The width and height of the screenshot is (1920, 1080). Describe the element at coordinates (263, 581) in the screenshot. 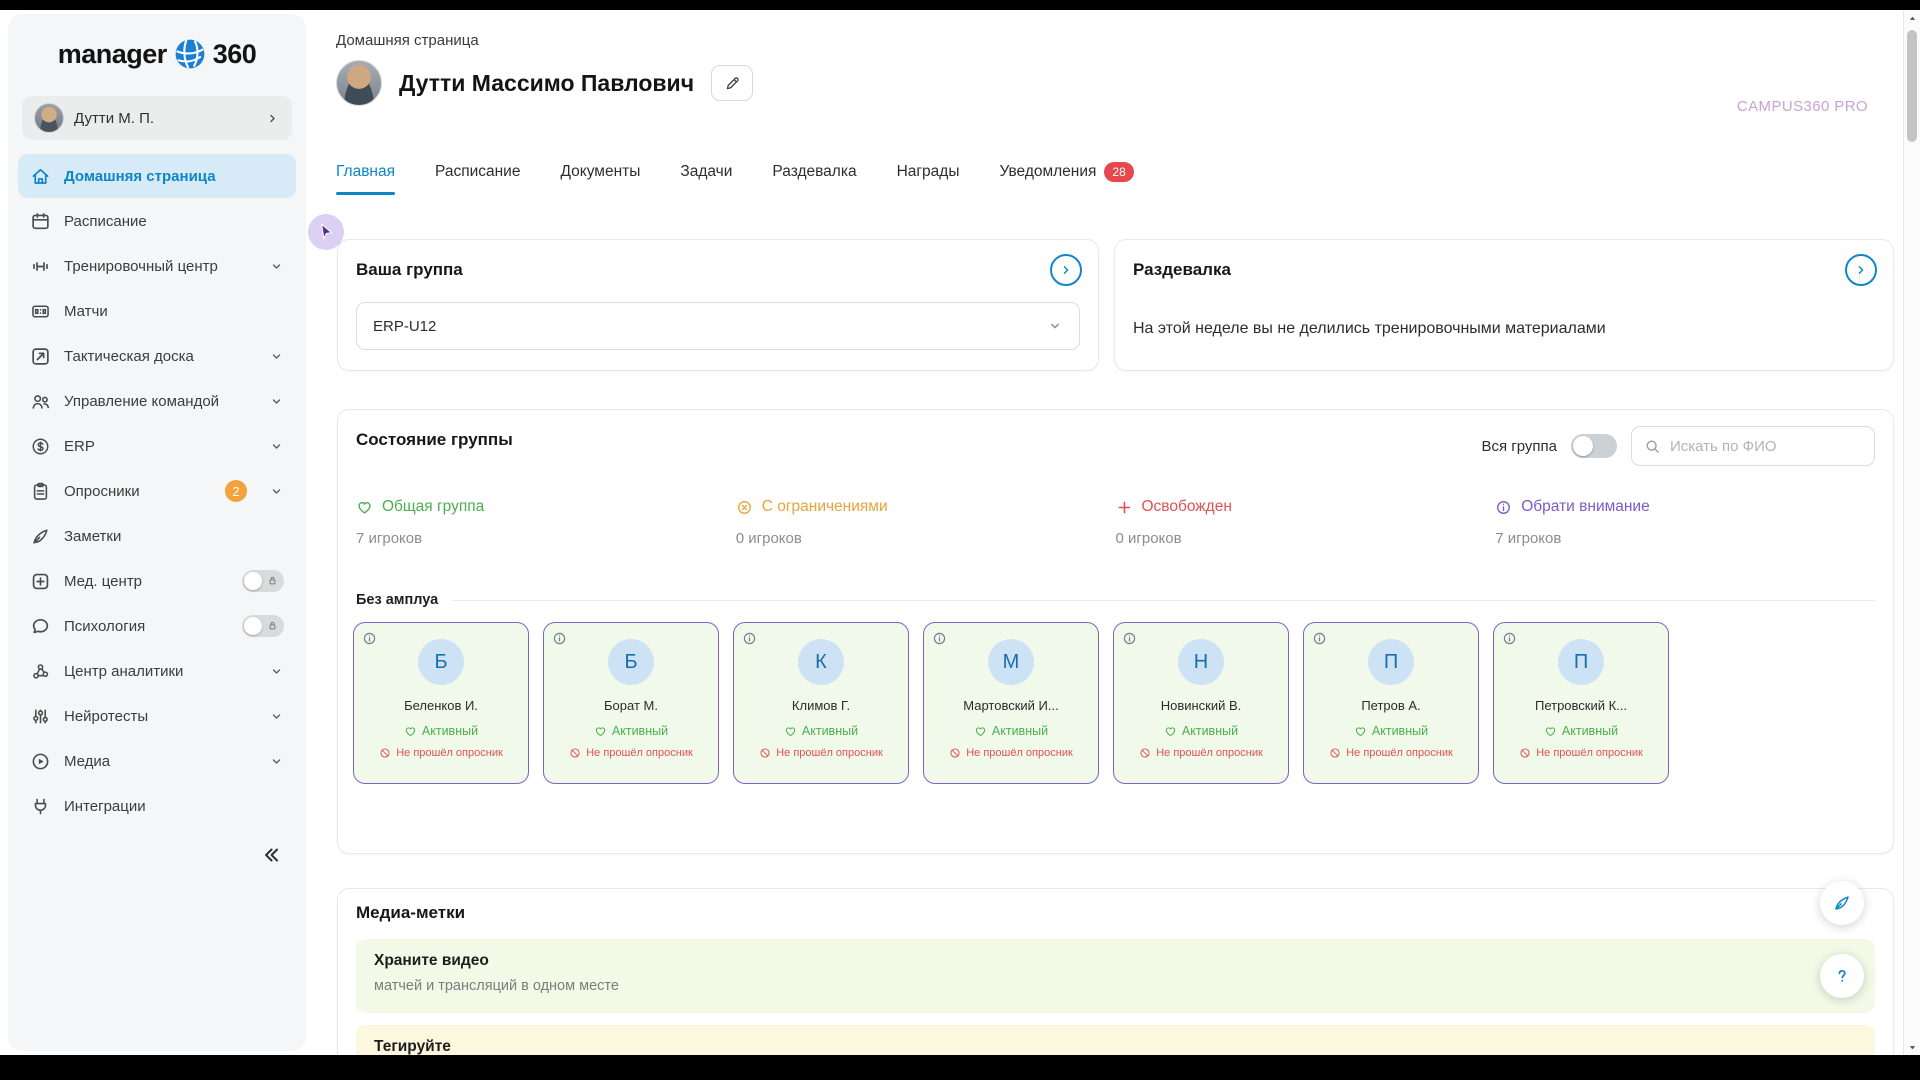

I see `med-center-lock-toggle` at that location.